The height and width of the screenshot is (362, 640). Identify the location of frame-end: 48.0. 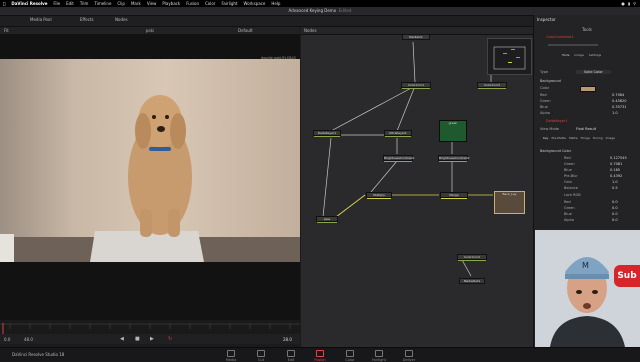
(28, 339).